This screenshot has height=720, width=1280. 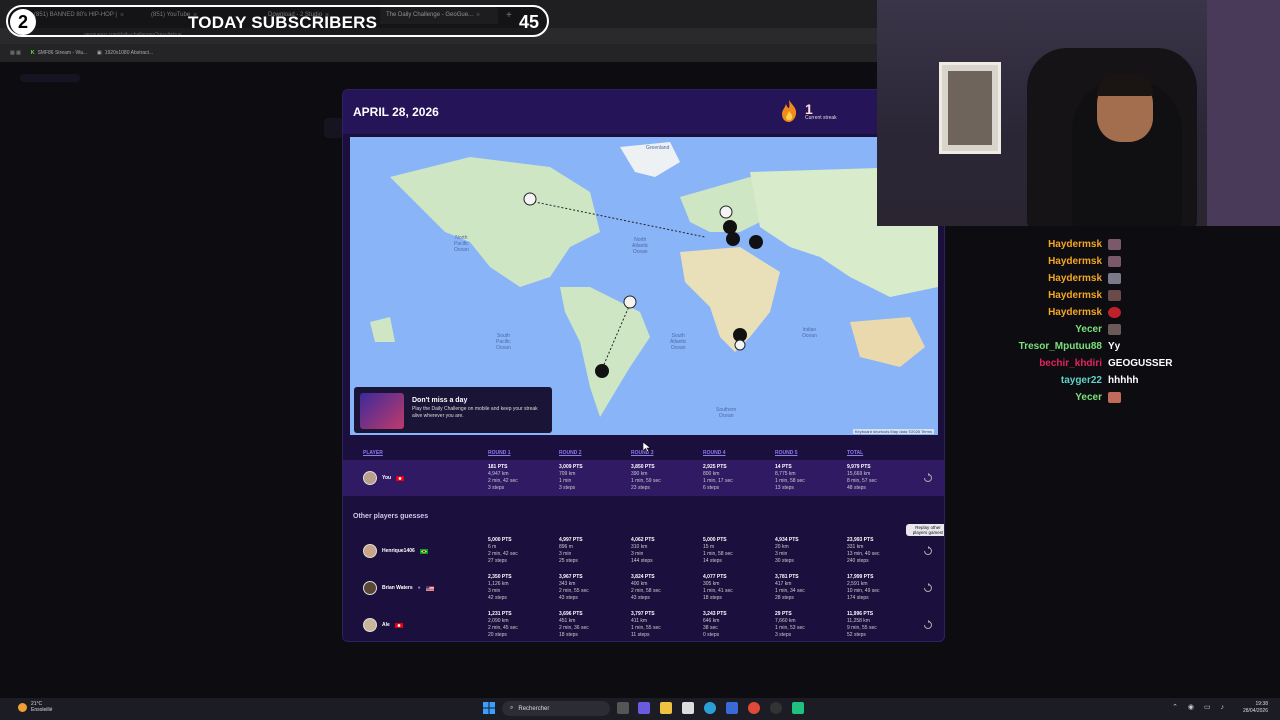 I want to click on col-round-2: ROUND 2, so click(x=570, y=453).